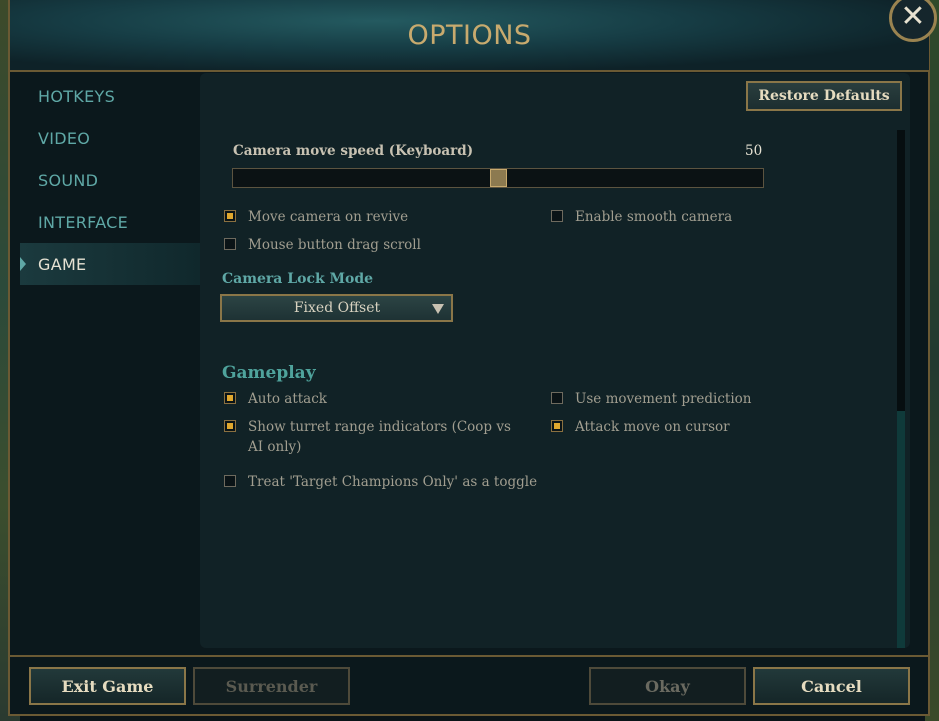  What do you see at coordinates (110, 138) in the screenshot?
I see `sidebar-item-video: VIDEO` at bounding box center [110, 138].